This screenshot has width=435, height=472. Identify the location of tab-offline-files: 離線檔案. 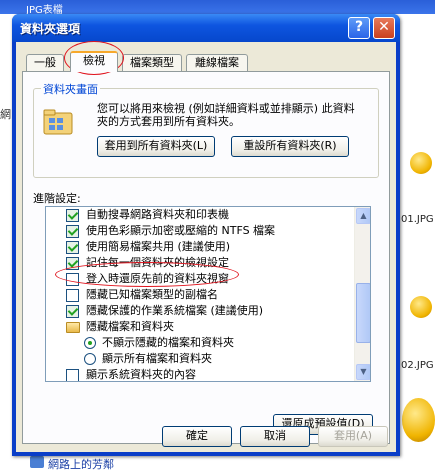
(217, 62).